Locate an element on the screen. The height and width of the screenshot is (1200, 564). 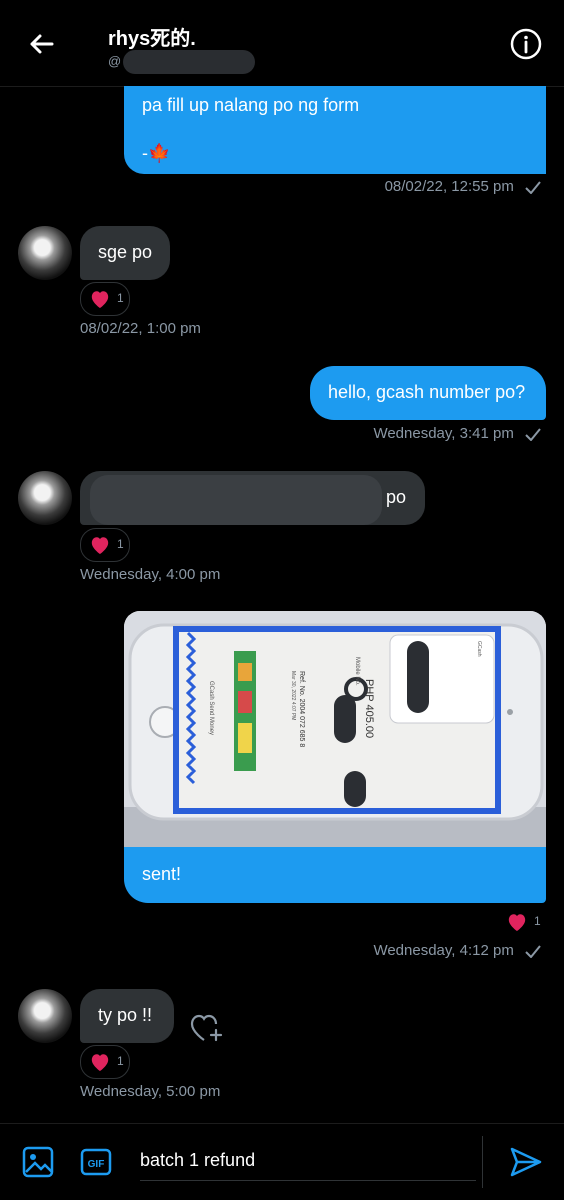
incoming-message-bubble: po is located at coordinates (252, 498).